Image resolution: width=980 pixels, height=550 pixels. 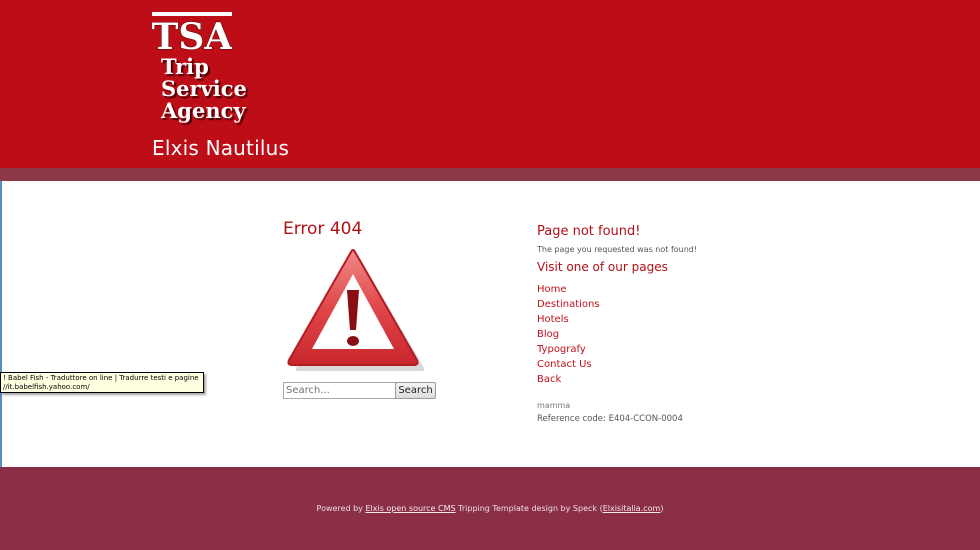 I want to click on header-band, so click(x=490, y=174).